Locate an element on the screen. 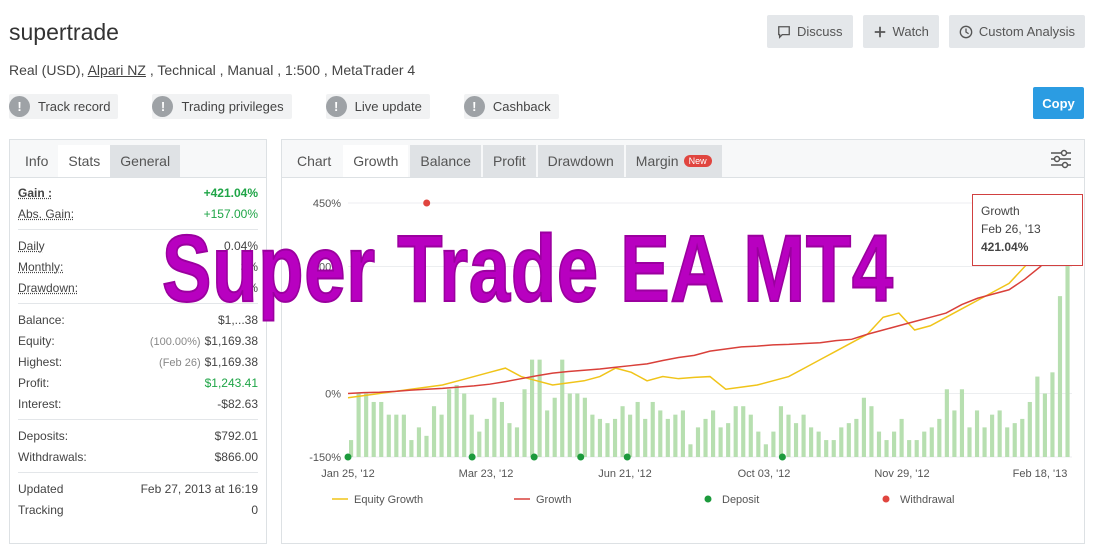 The width and height of the screenshot is (1095, 554). stat-label: Interest: is located at coordinates (40, 403).